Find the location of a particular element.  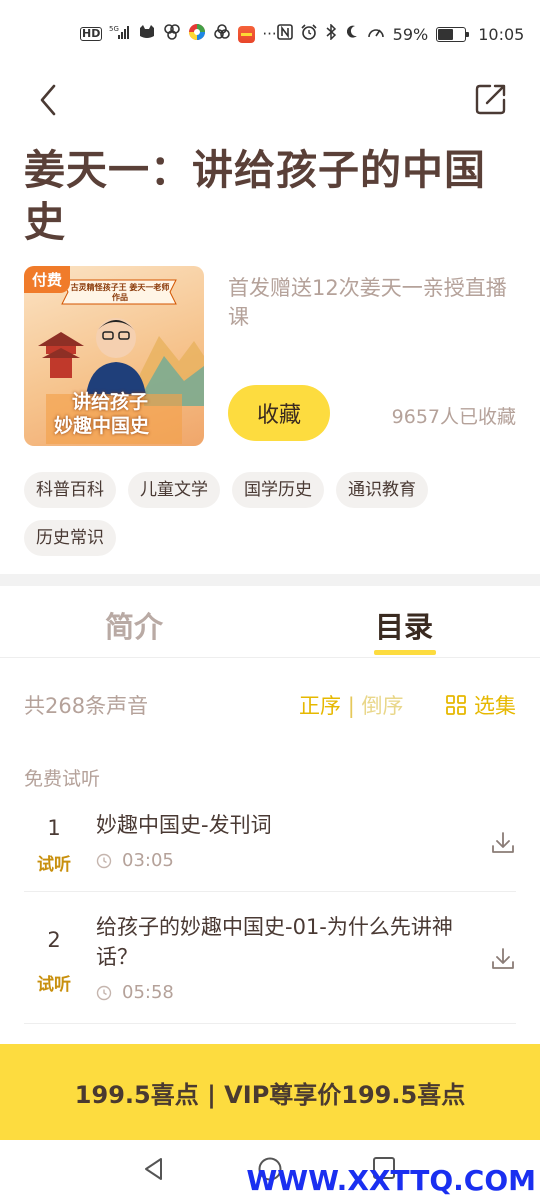

battery-icon is located at coordinates (453, 34).